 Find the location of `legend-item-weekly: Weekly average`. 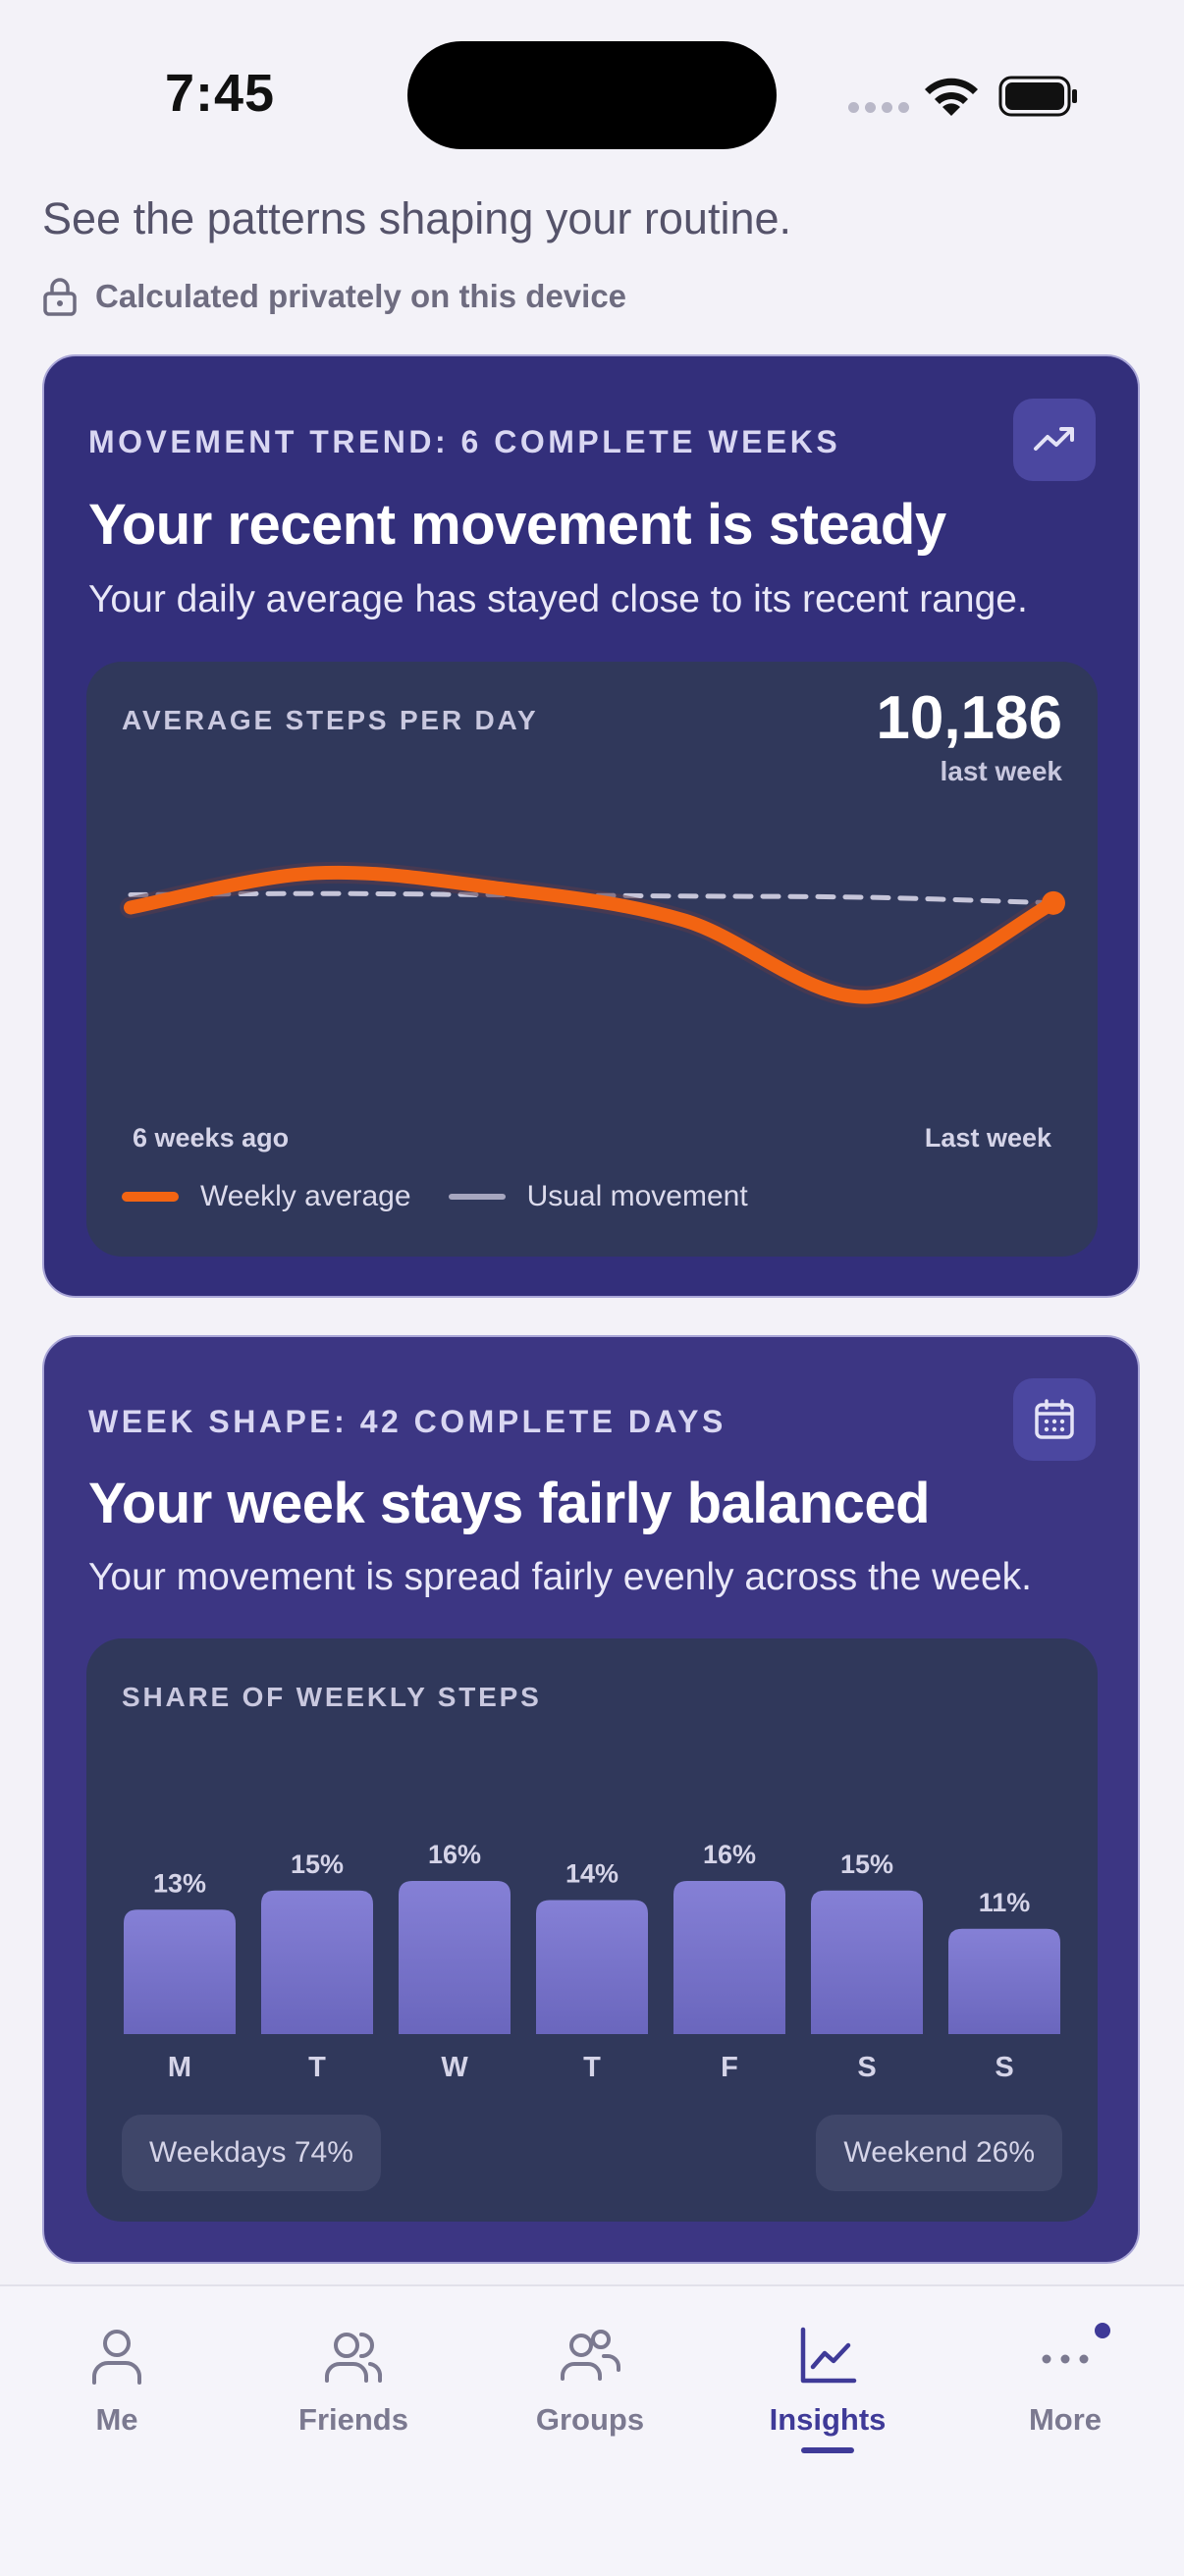

legend-item-weekly: Weekly average is located at coordinates (266, 1196).